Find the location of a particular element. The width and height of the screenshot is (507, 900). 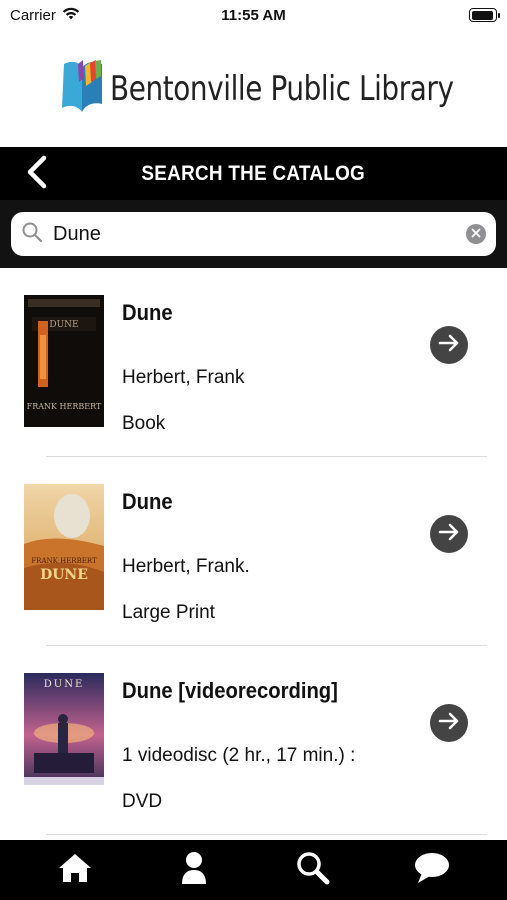

chat-icon is located at coordinates (432, 870).